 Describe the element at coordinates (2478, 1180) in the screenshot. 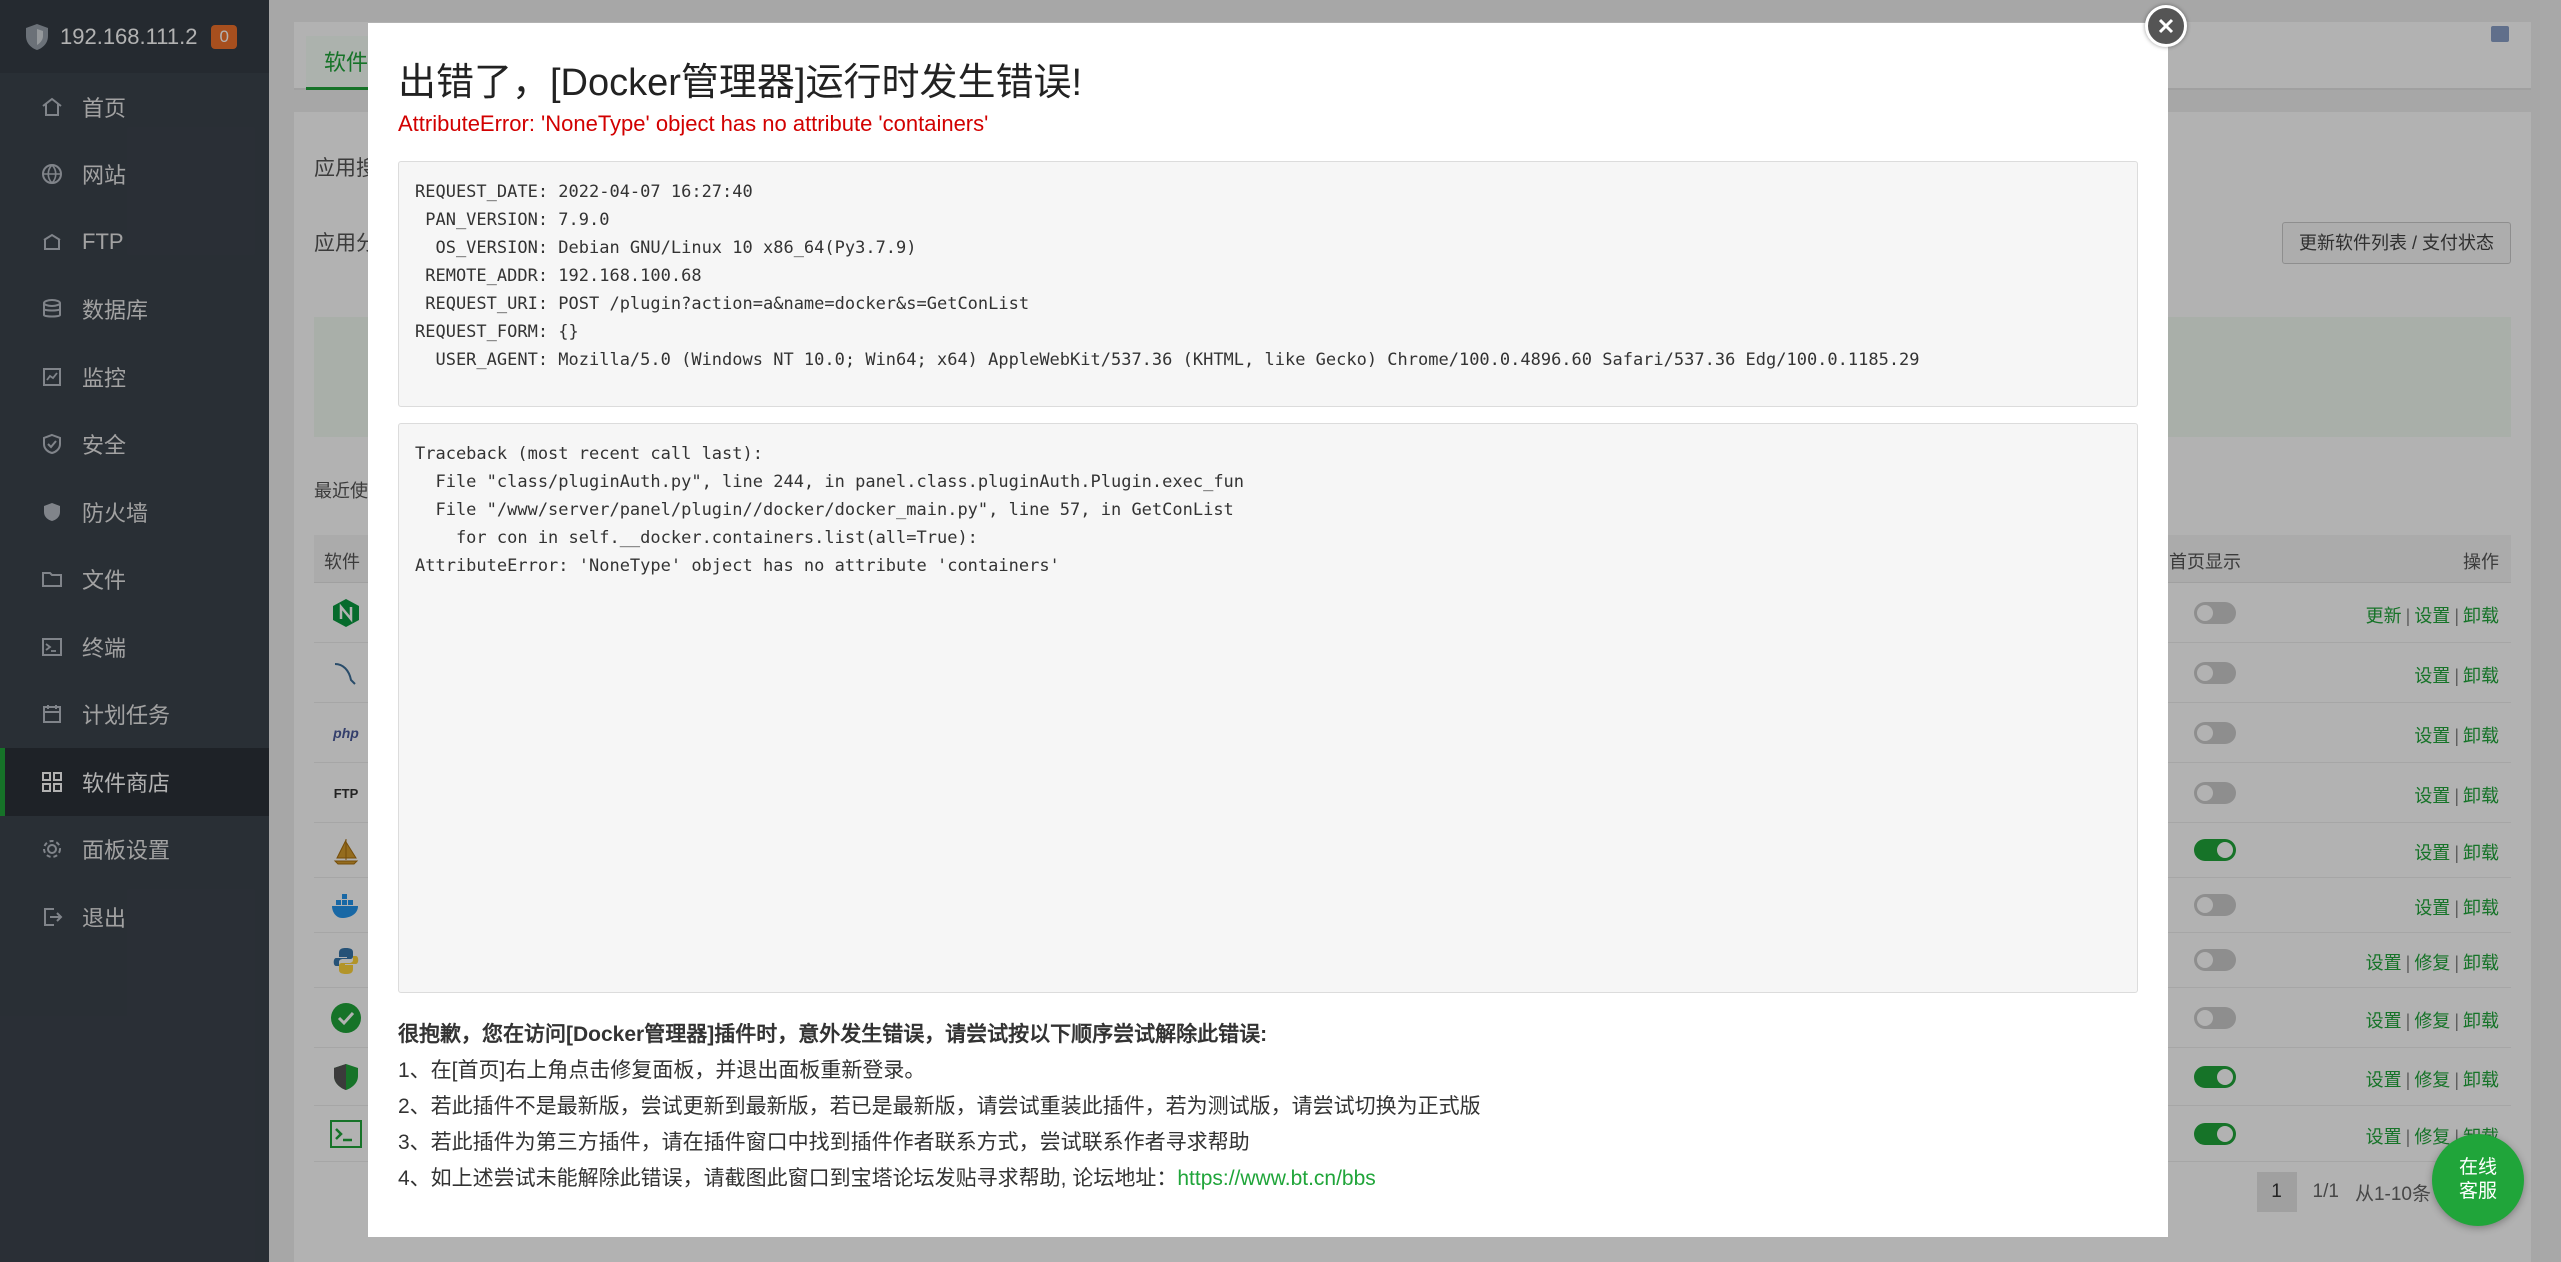

I see `online-service-button: 在线 客服` at that location.